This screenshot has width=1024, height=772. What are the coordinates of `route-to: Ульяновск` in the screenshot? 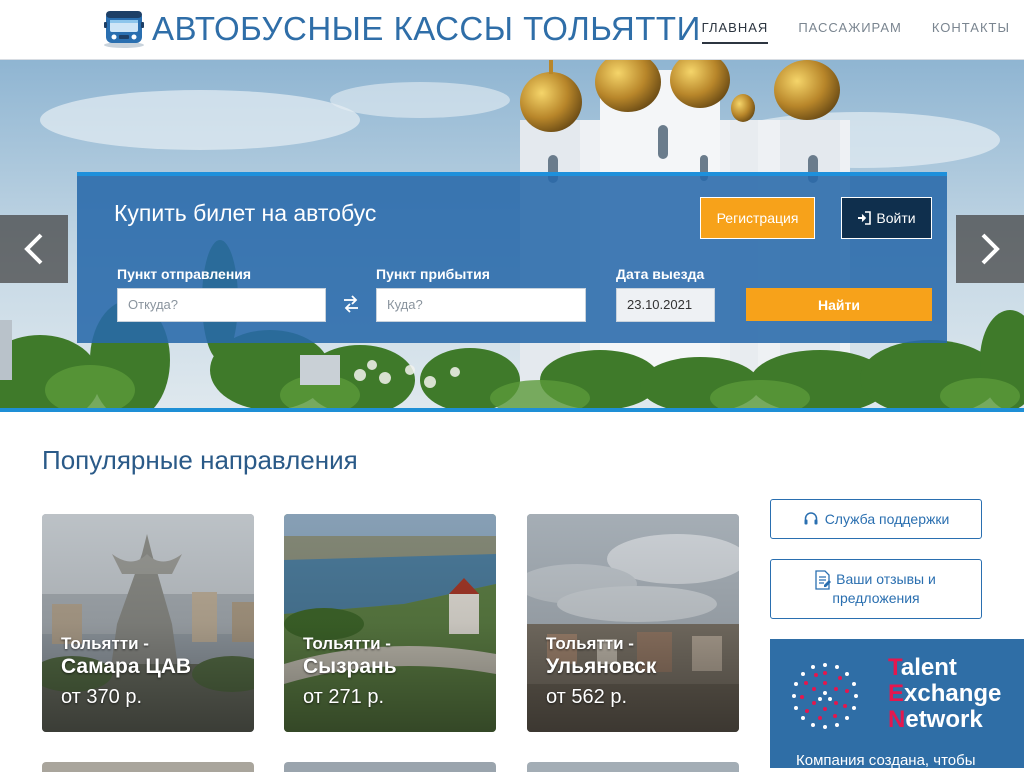 It's located at (601, 666).